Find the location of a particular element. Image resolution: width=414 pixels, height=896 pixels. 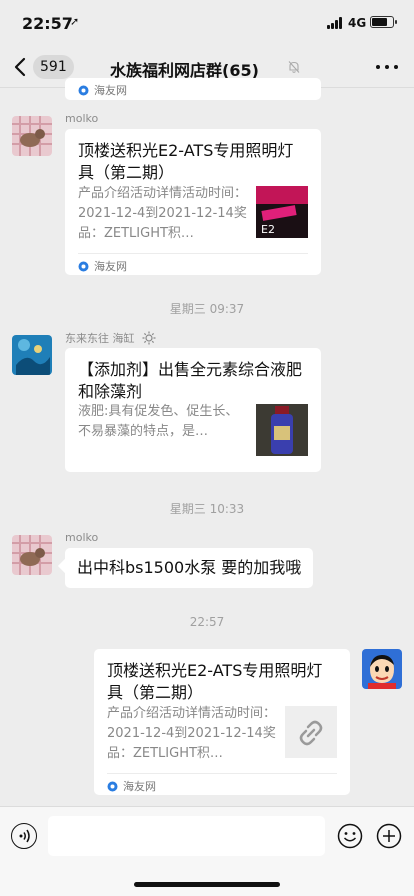

voice-input-button is located at coordinates (24, 836).